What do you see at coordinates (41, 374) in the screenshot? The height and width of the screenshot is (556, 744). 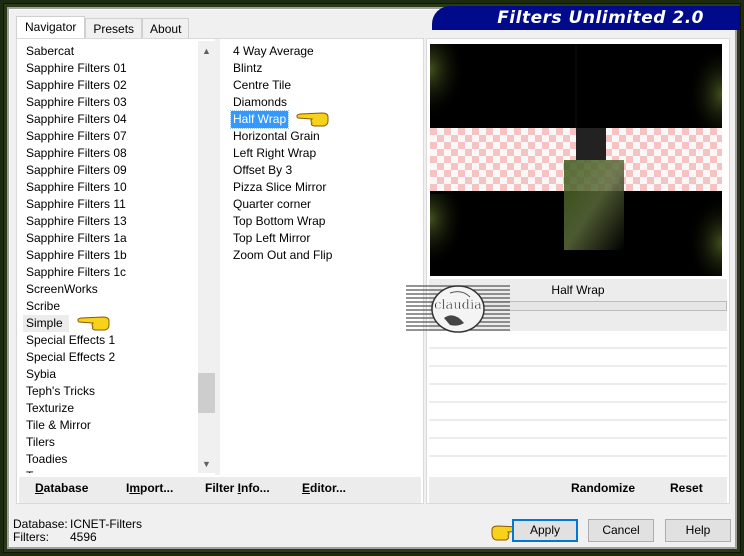 I see `category-label: Sybia` at bounding box center [41, 374].